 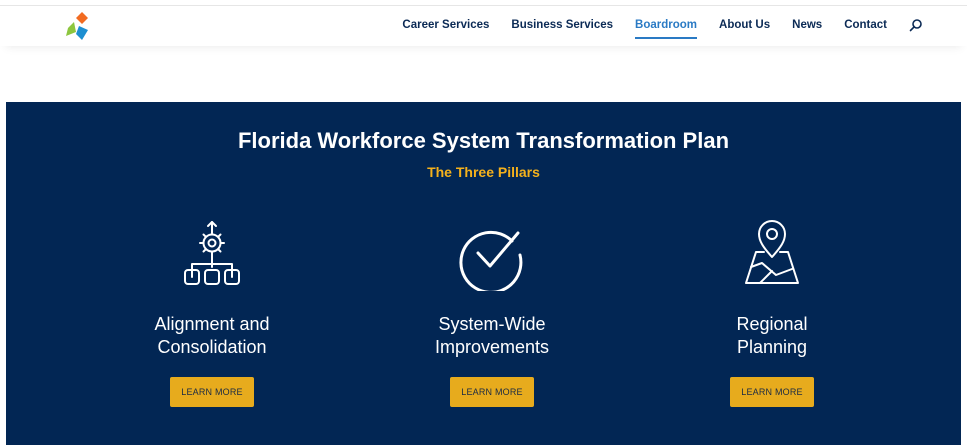 I want to click on pillar-name-line2: Improvements, so click(x=492, y=347).